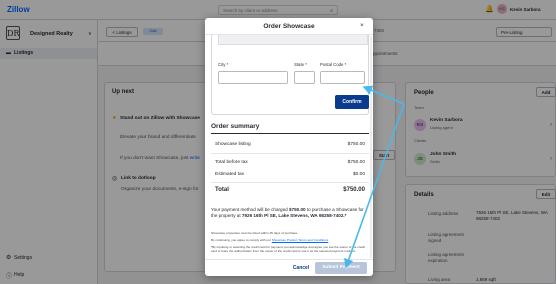 This screenshot has width=556, height=284. Describe the element at coordinates (235, 126) in the screenshot. I see `order-summary-title: Order summary` at that location.